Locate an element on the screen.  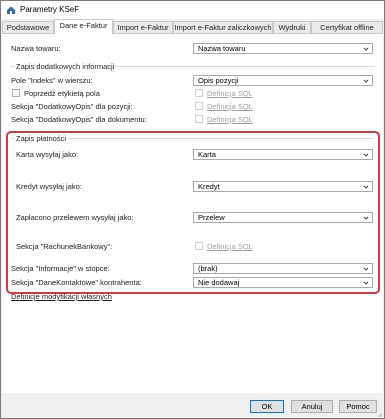
dane-kontaktowe-select: Nie dodawaj is located at coordinates (283, 282).